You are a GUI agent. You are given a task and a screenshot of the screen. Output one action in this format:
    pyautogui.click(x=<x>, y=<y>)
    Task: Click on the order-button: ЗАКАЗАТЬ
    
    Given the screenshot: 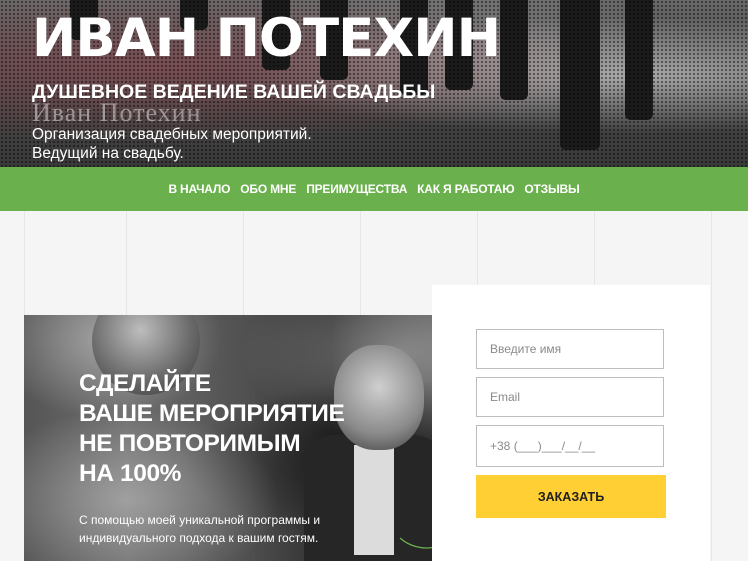 What is the action you would take?
    pyautogui.click(x=571, y=496)
    